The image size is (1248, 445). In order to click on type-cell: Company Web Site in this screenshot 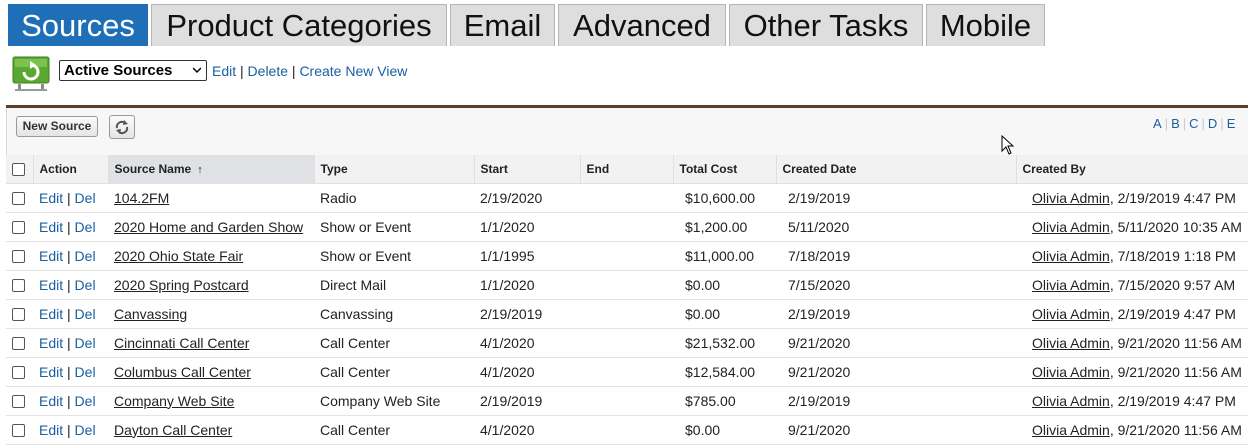, I will do `click(394, 401)`.